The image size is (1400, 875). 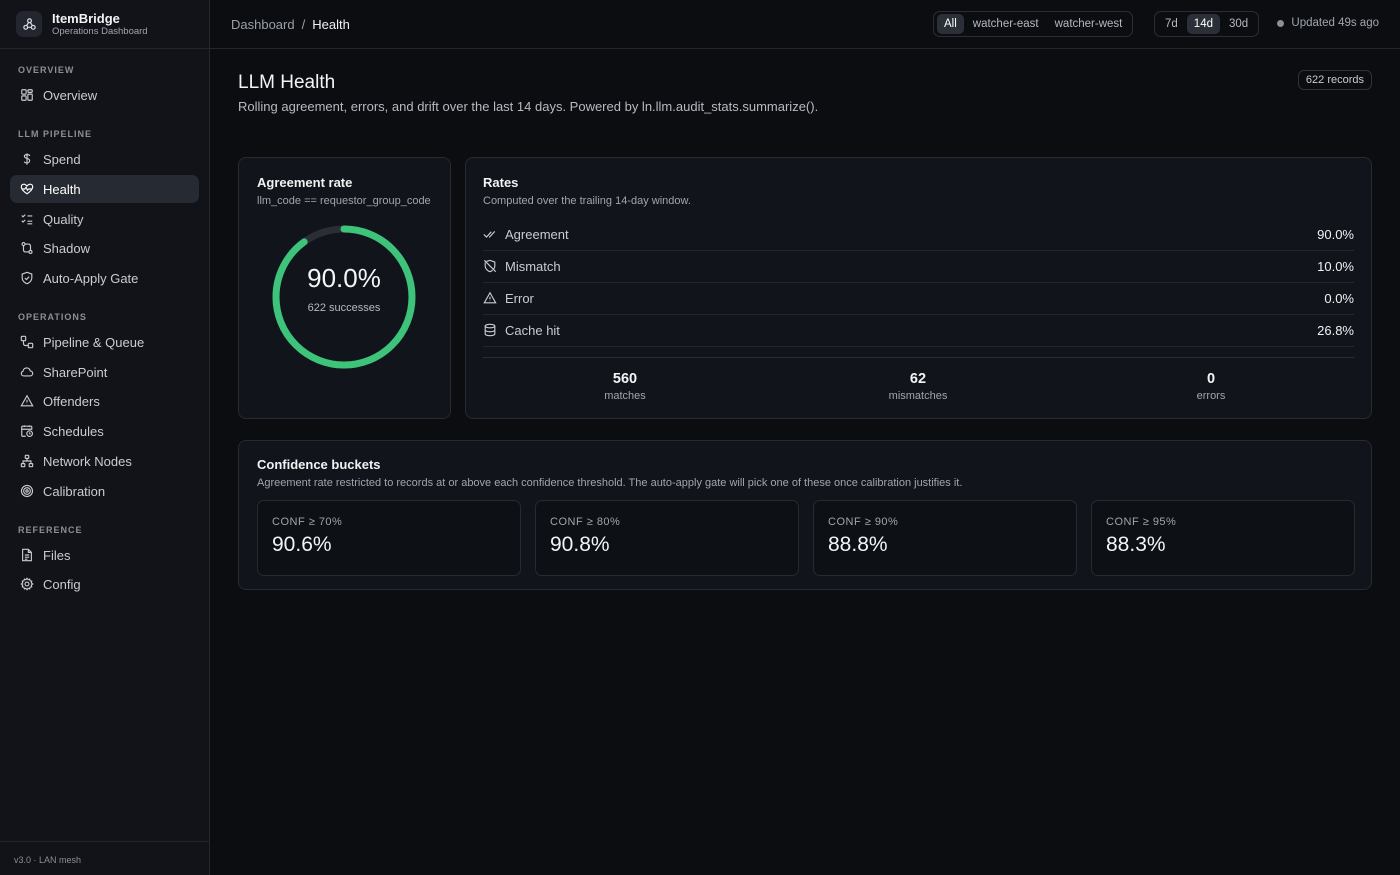 What do you see at coordinates (73, 431) in the screenshot?
I see `sidebar-item-label: Schedules` at bounding box center [73, 431].